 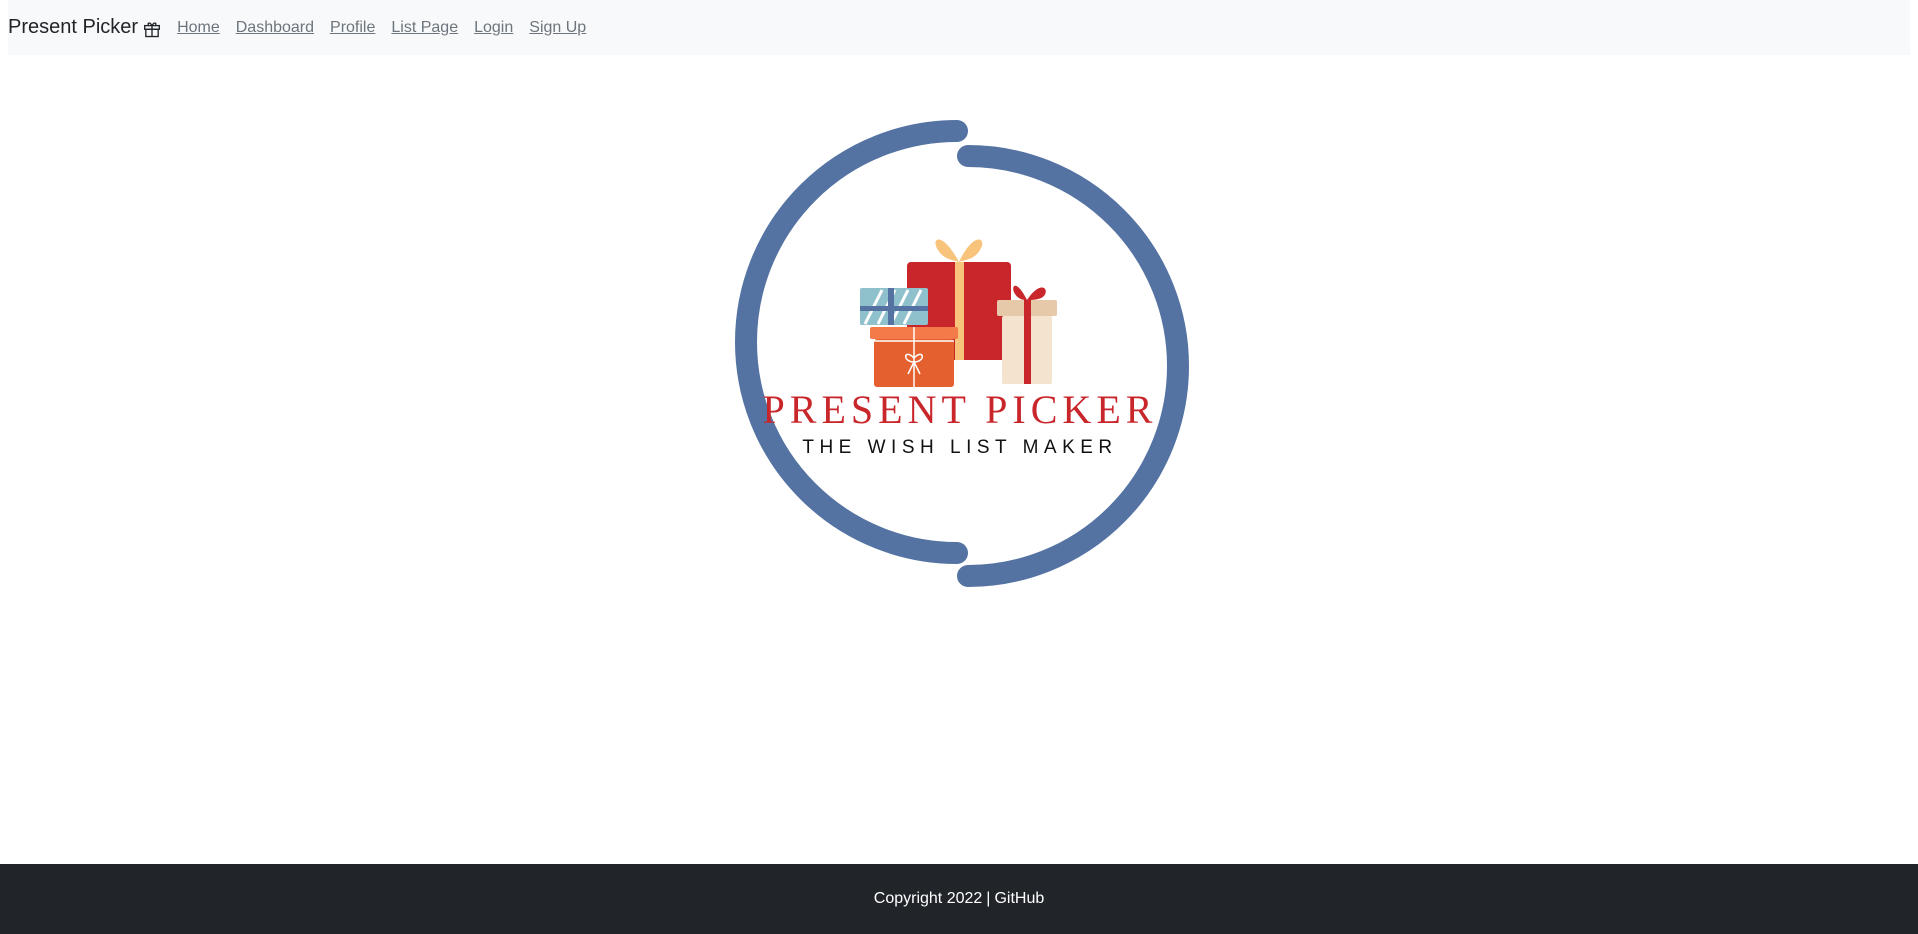 What do you see at coordinates (73, 27) in the screenshot?
I see `brand-label: Present Picker` at bounding box center [73, 27].